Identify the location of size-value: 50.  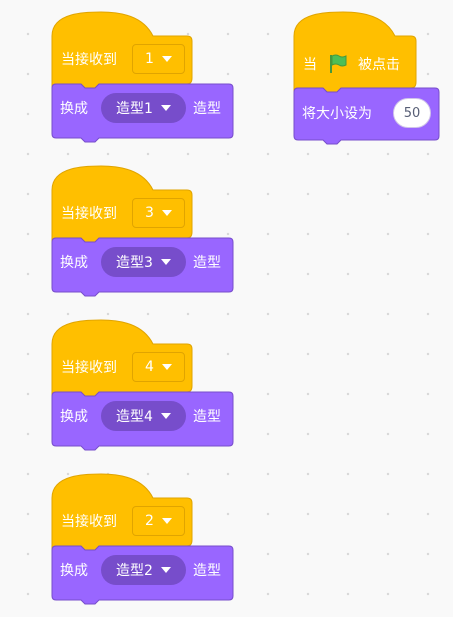
(412, 113).